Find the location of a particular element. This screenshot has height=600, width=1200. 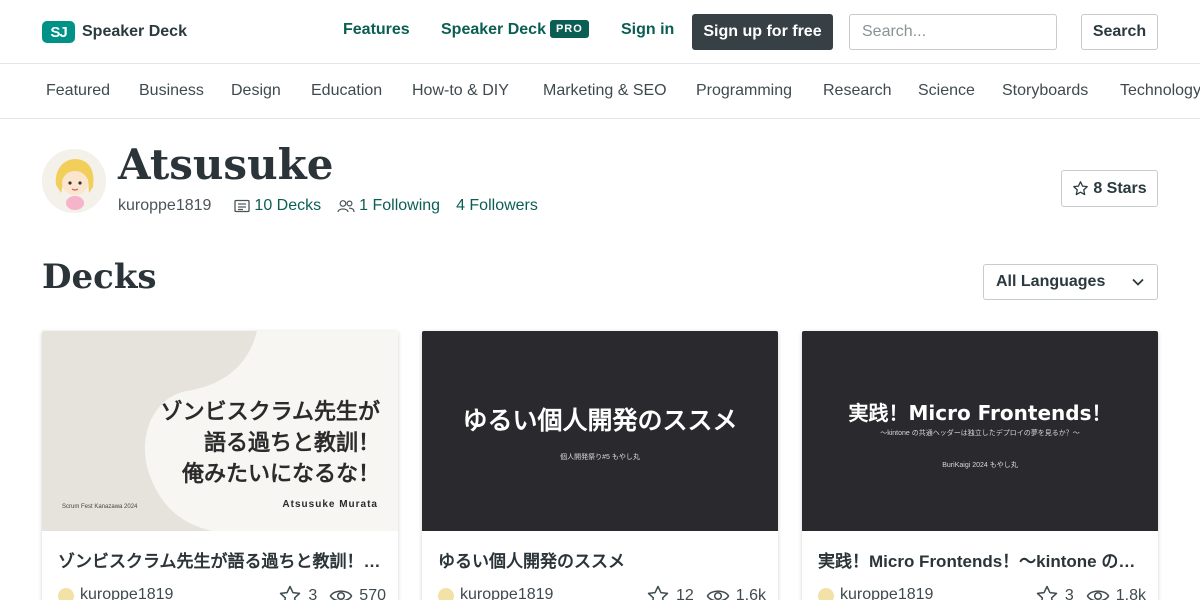

speakerdeck-pro-label: Speaker Deck is located at coordinates (493, 29).